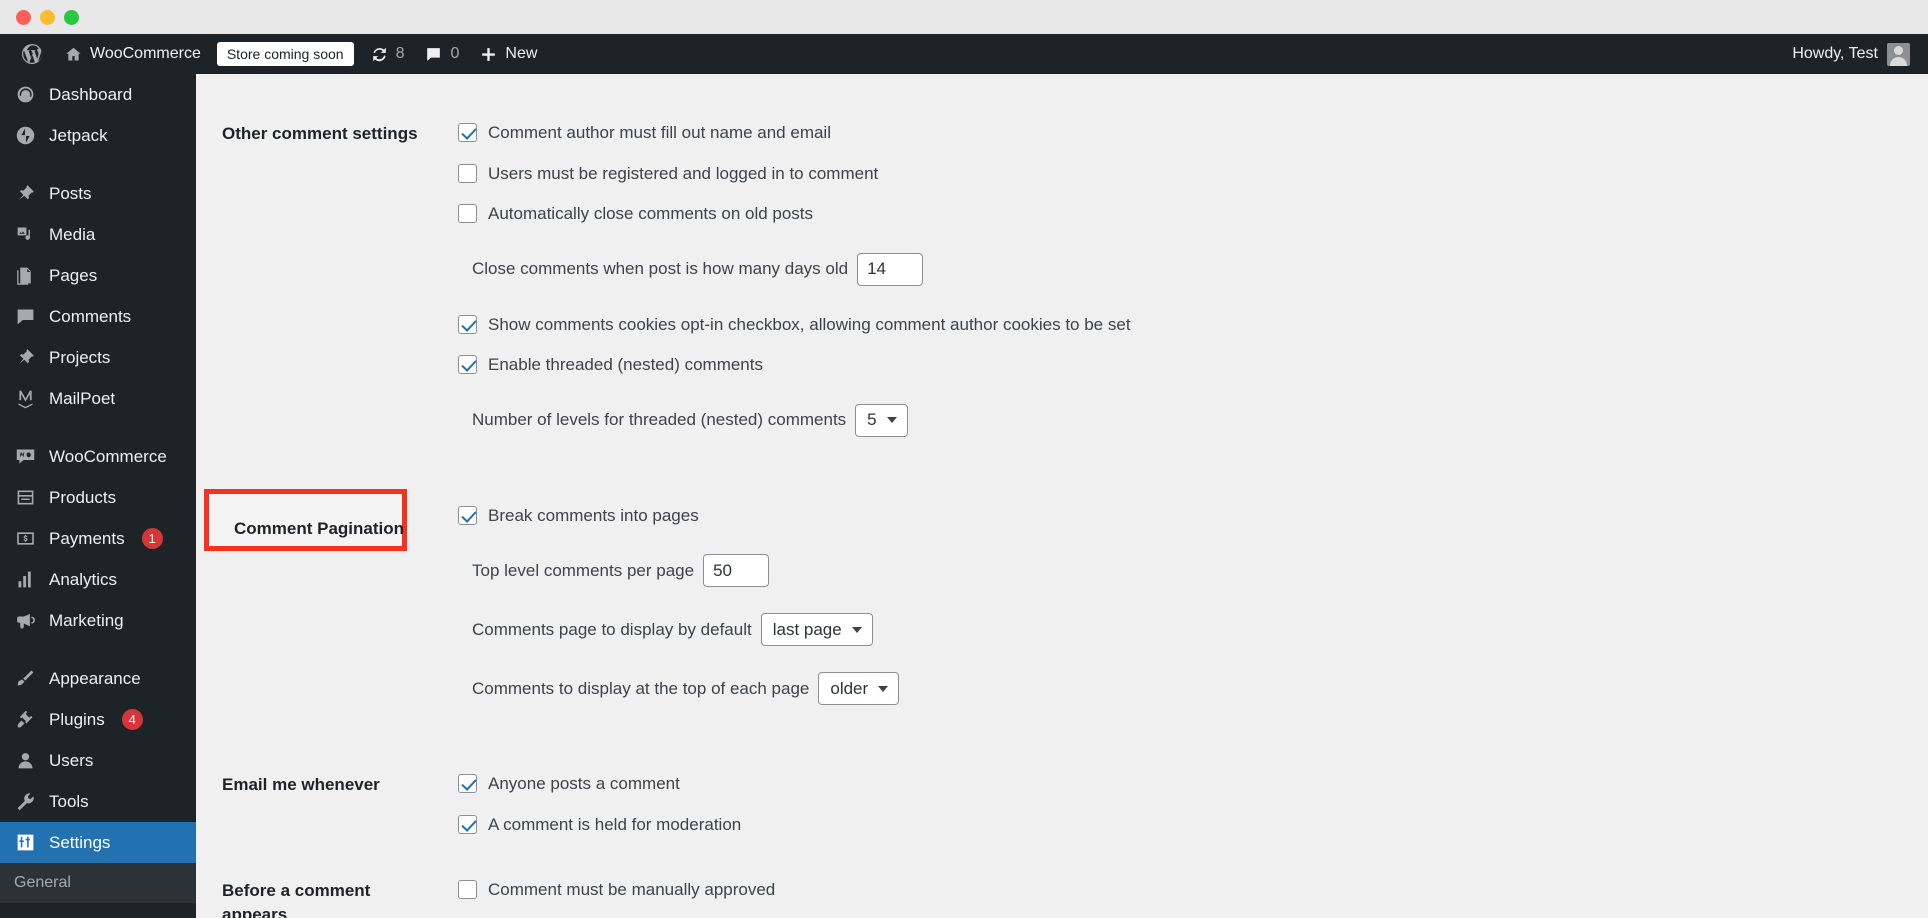 This screenshot has height=918, width=1928. Describe the element at coordinates (80, 842) in the screenshot. I see `sidebar-item-label: Settings` at that location.